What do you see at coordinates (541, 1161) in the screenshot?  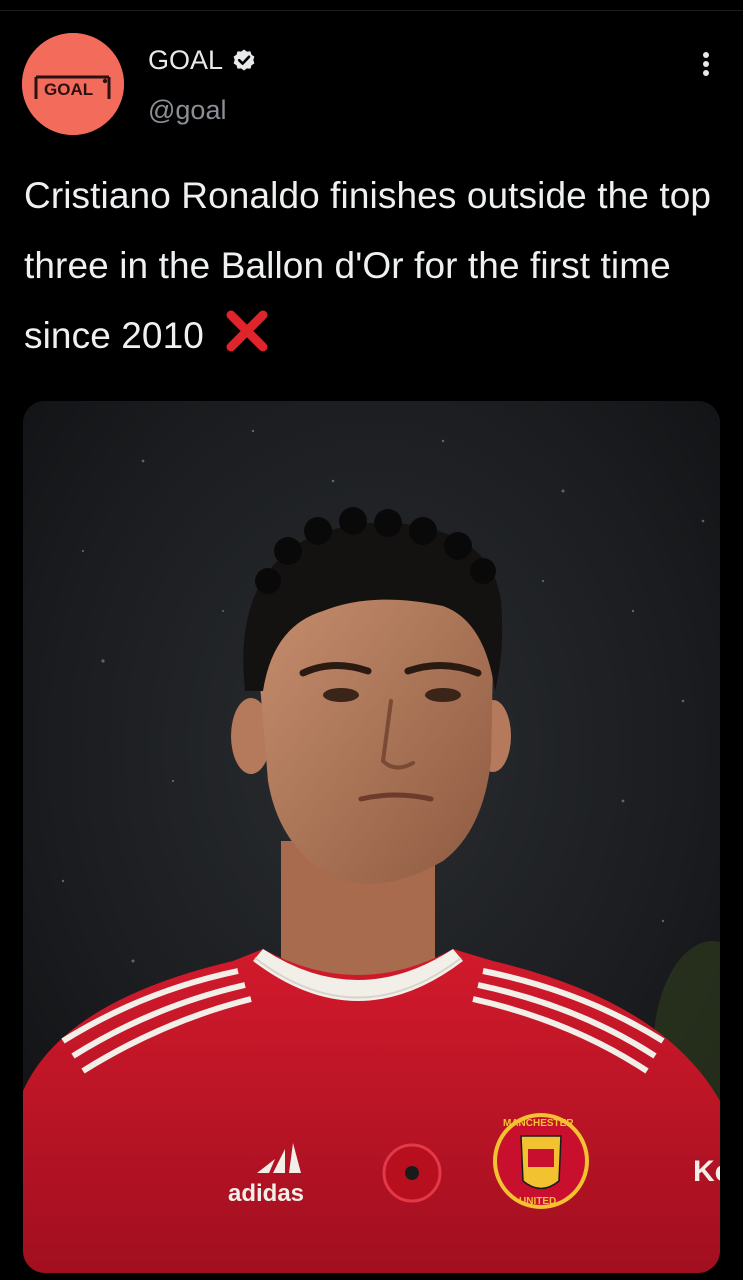 I see `club-crest-icon: MANCHESTER UNITED` at bounding box center [541, 1161].